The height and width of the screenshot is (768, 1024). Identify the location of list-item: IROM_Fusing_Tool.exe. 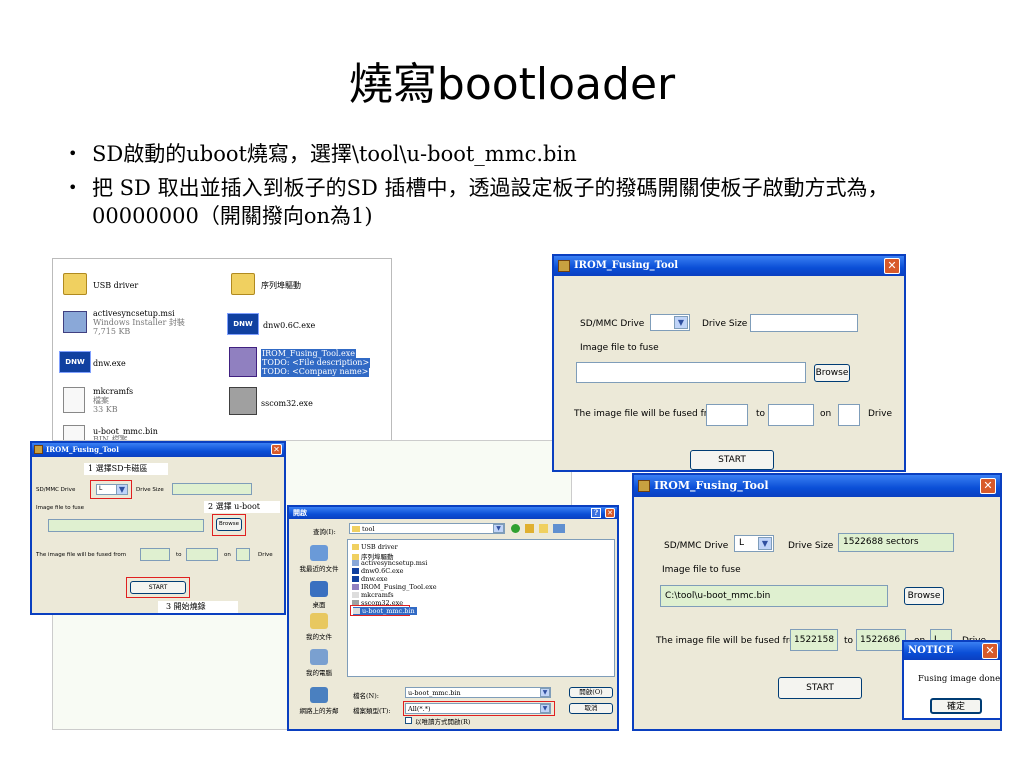
(394, 587).